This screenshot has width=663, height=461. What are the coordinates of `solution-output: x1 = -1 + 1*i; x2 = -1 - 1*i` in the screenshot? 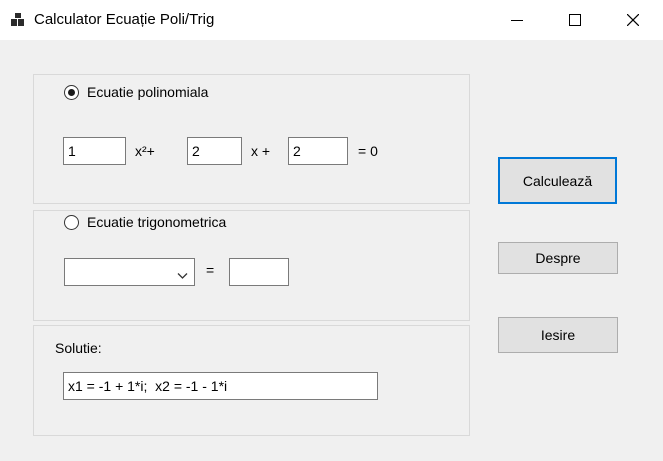 It's located at (220, 386).